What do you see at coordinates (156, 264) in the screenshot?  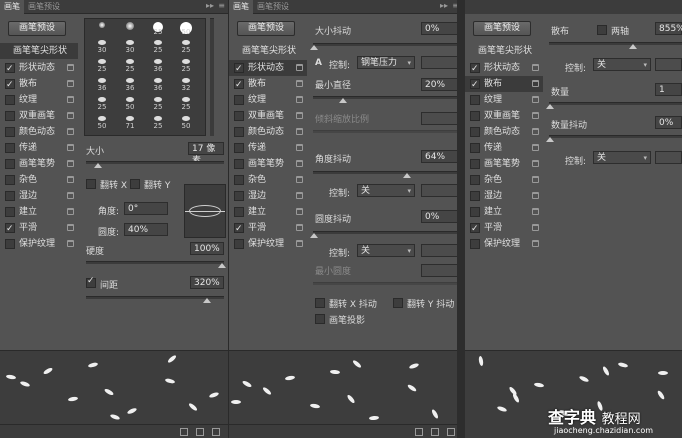 I see `hardness-slider` at bounding box center [156, 264].